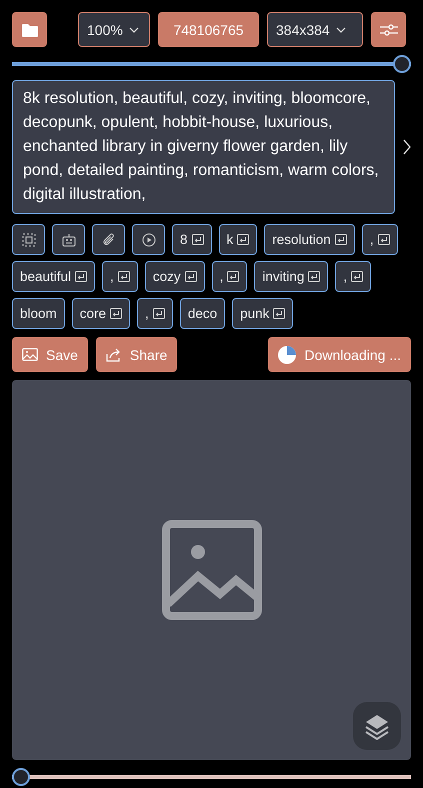  I want to click on layers-button, so click(377, 726).